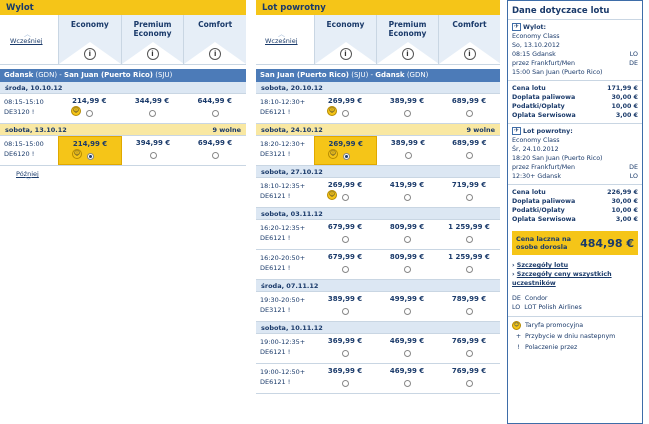 This screenshot has height=424, width=649. I want to click on carrier-item: DE Condor, so click(530, 298).